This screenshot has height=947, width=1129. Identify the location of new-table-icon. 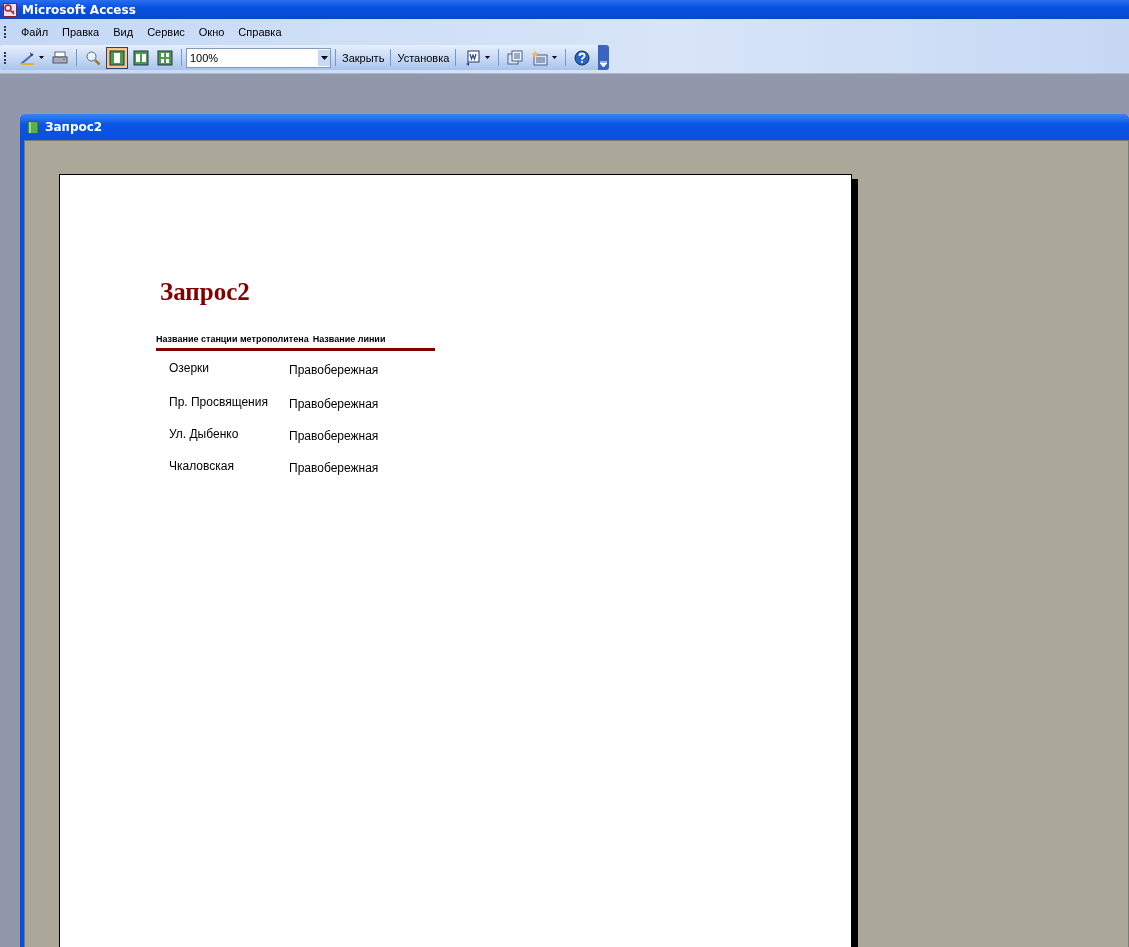
(539, 57).